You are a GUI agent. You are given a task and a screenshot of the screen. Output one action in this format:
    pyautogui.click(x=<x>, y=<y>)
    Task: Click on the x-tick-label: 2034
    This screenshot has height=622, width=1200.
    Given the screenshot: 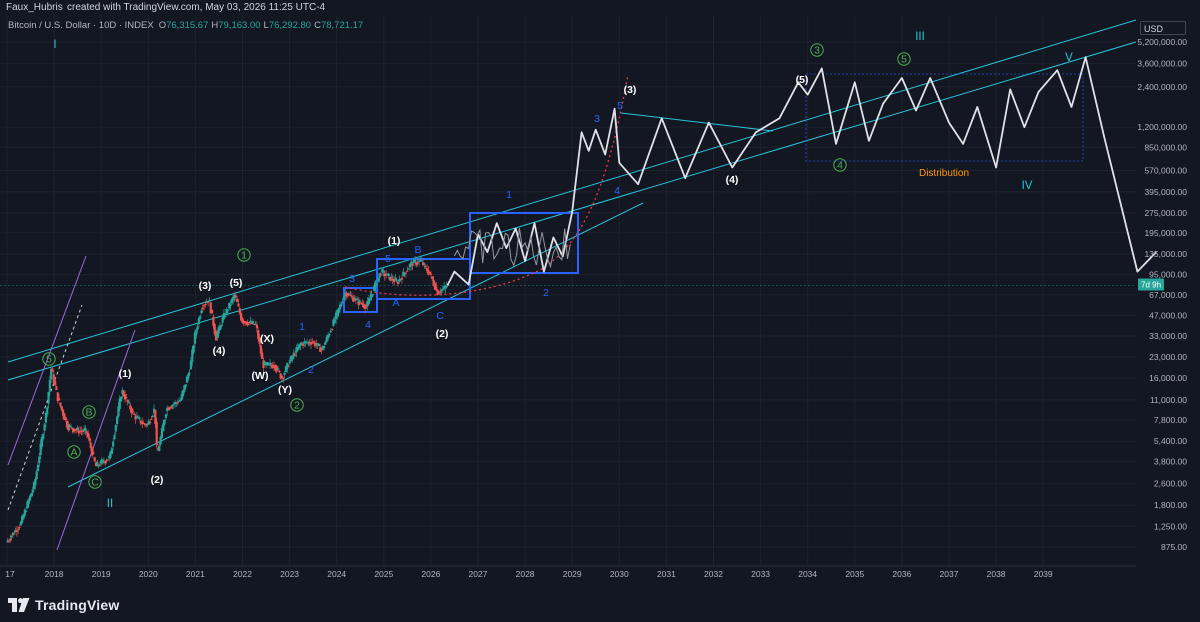 What is the action you would take?
    pyautogui.click(x=807, y=574)
    